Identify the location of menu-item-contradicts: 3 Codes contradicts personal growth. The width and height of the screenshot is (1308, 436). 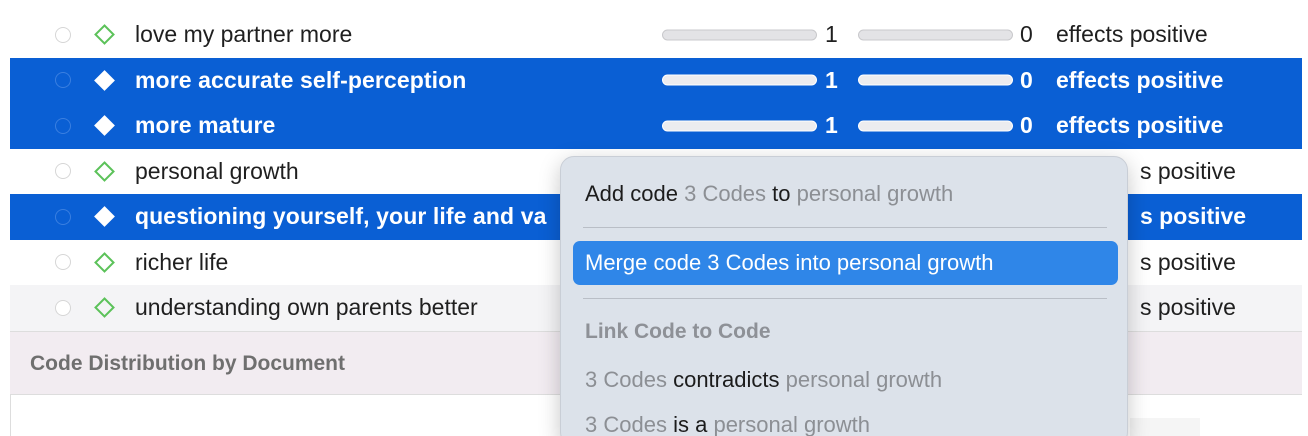
(763, 380).